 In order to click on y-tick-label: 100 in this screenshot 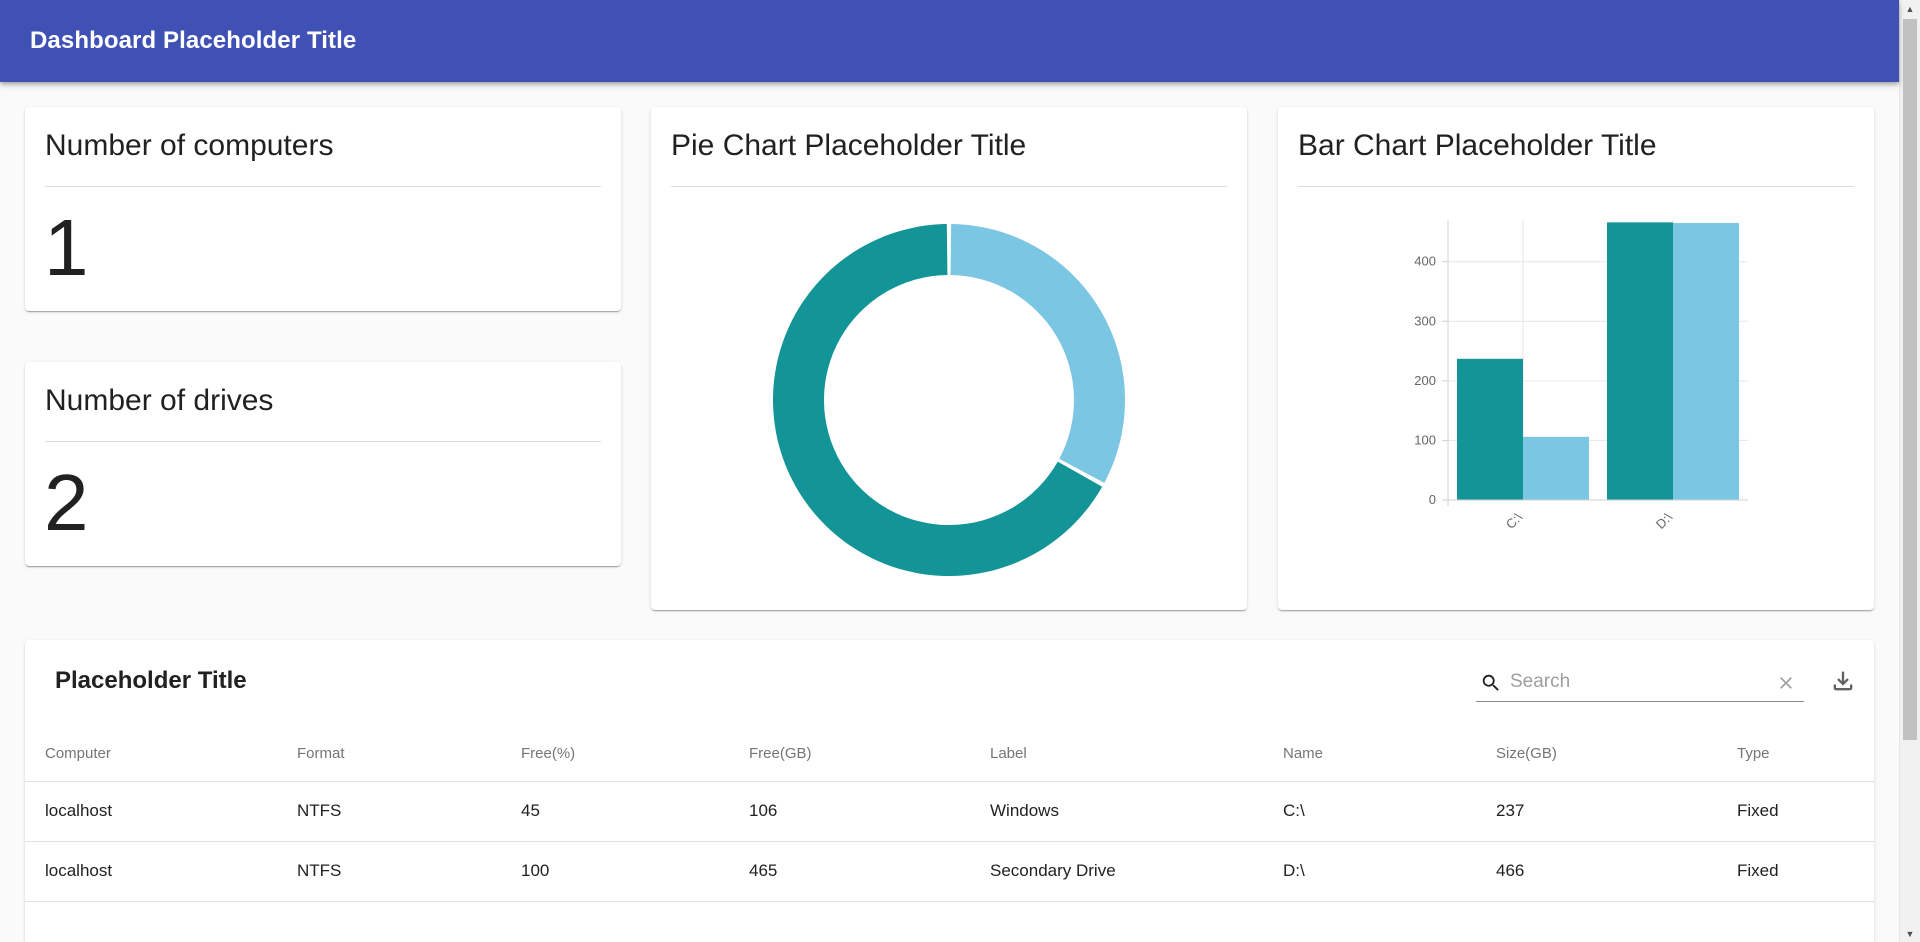, I will do `click(1425, 439)`.